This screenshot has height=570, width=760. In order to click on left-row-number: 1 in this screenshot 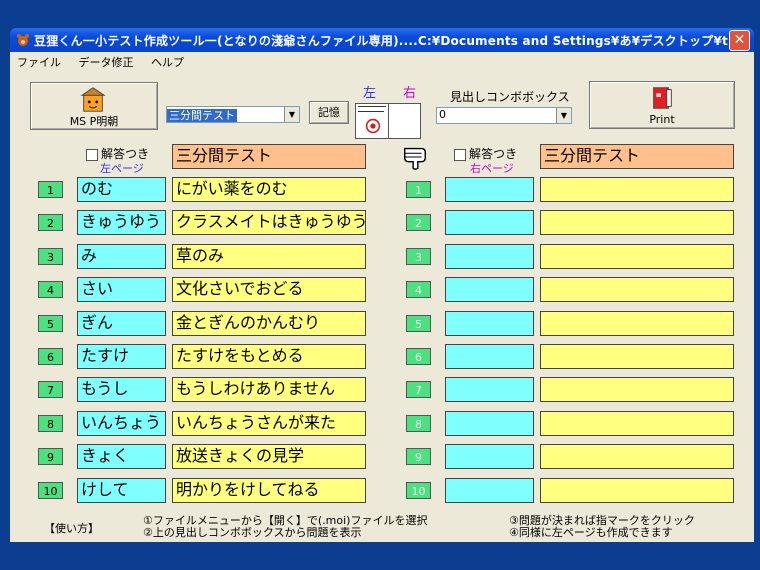, I will do `click(50, 189)`.